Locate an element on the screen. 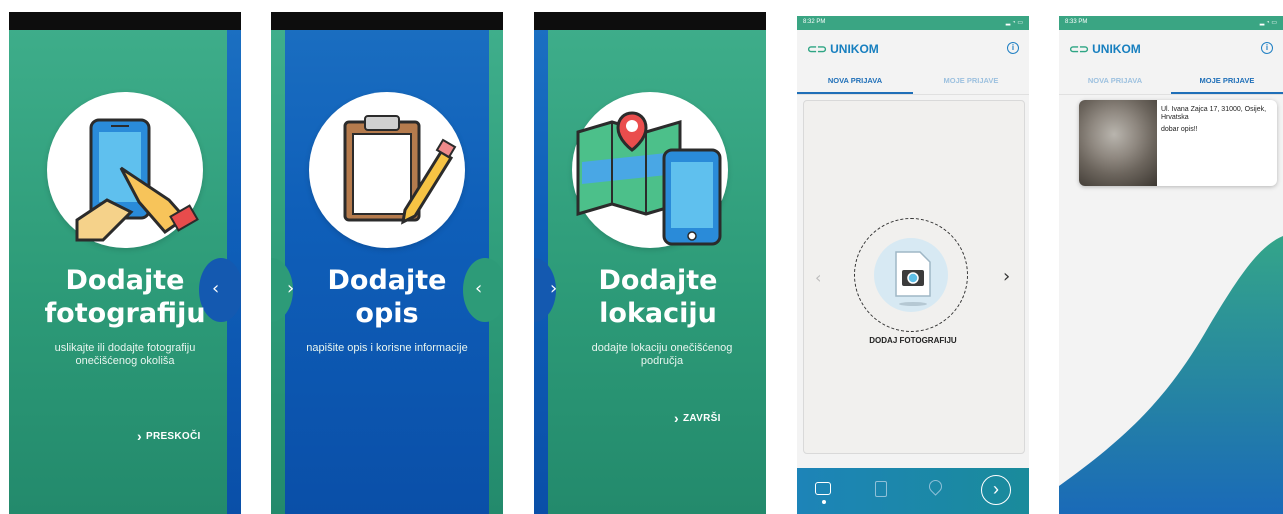  add-photo-circle is located at coordinates (911, 275).